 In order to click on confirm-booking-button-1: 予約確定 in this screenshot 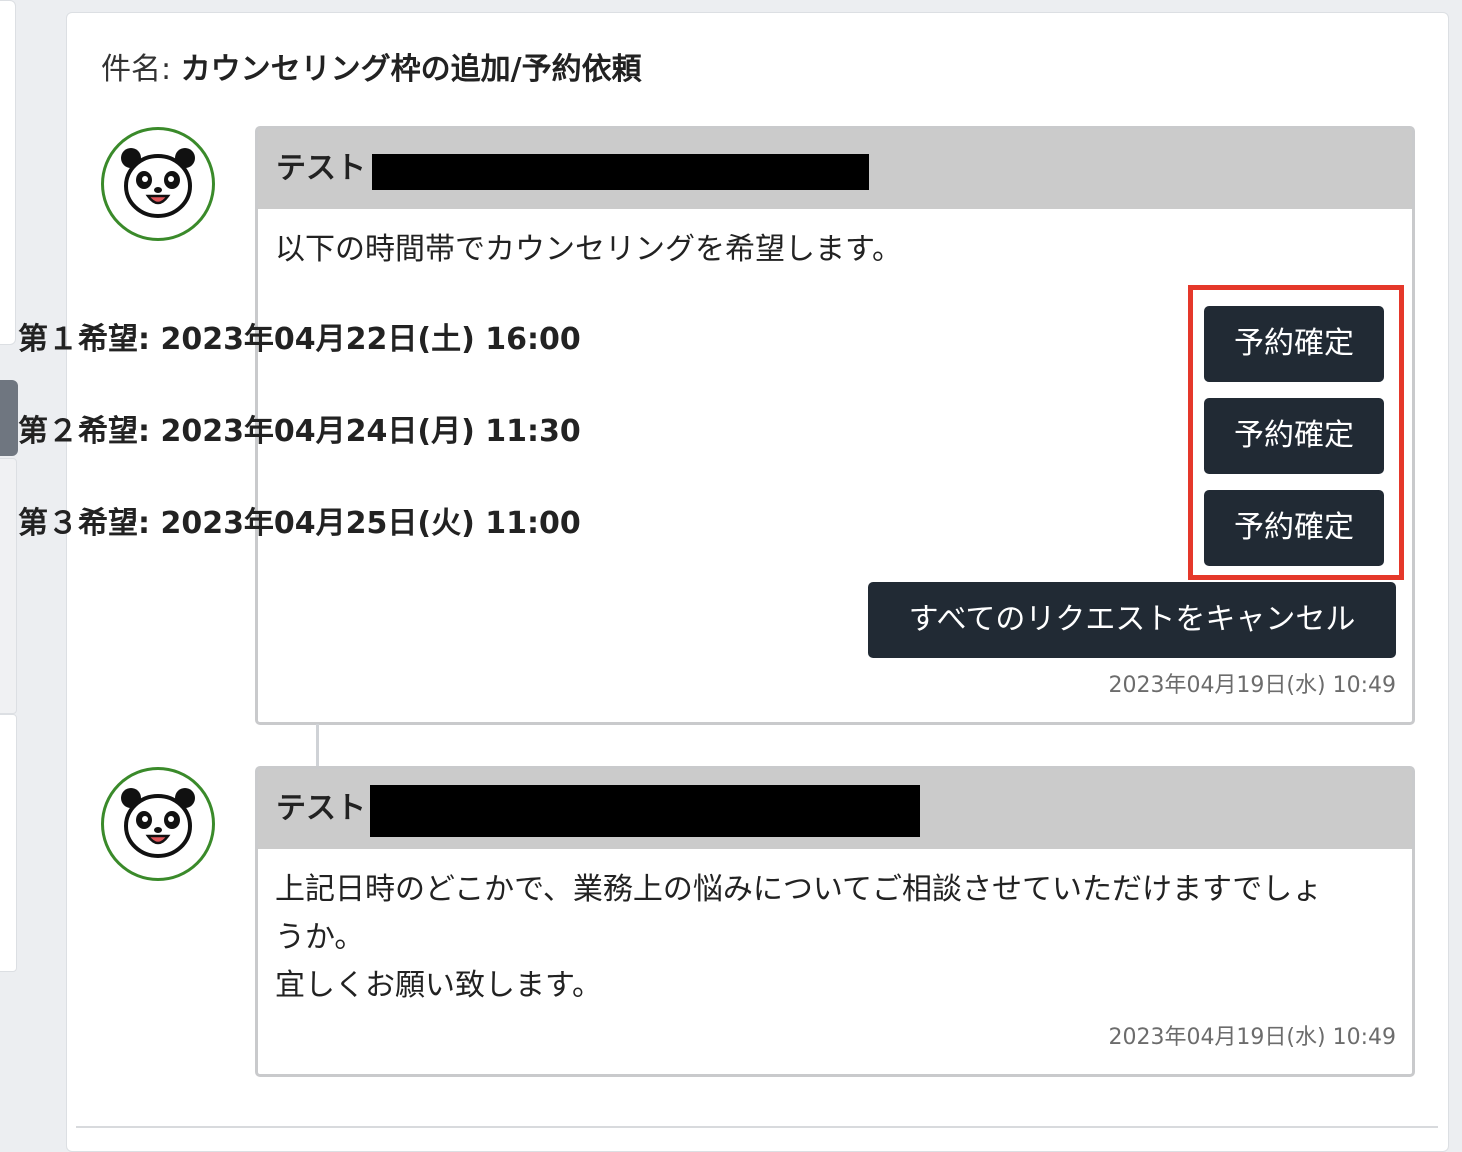, I will do `click(1294, 344)`.